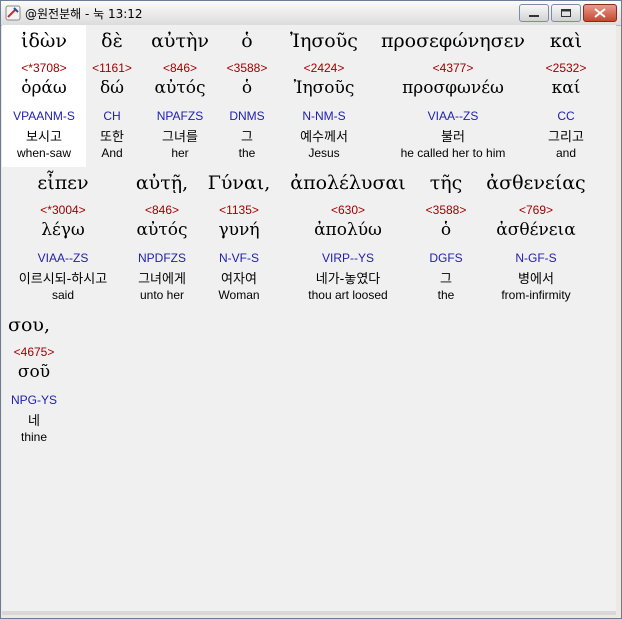  Describe the element at coordinates (112, 137) in the screenshot. I see `korean-gloss: 또한` at that location.